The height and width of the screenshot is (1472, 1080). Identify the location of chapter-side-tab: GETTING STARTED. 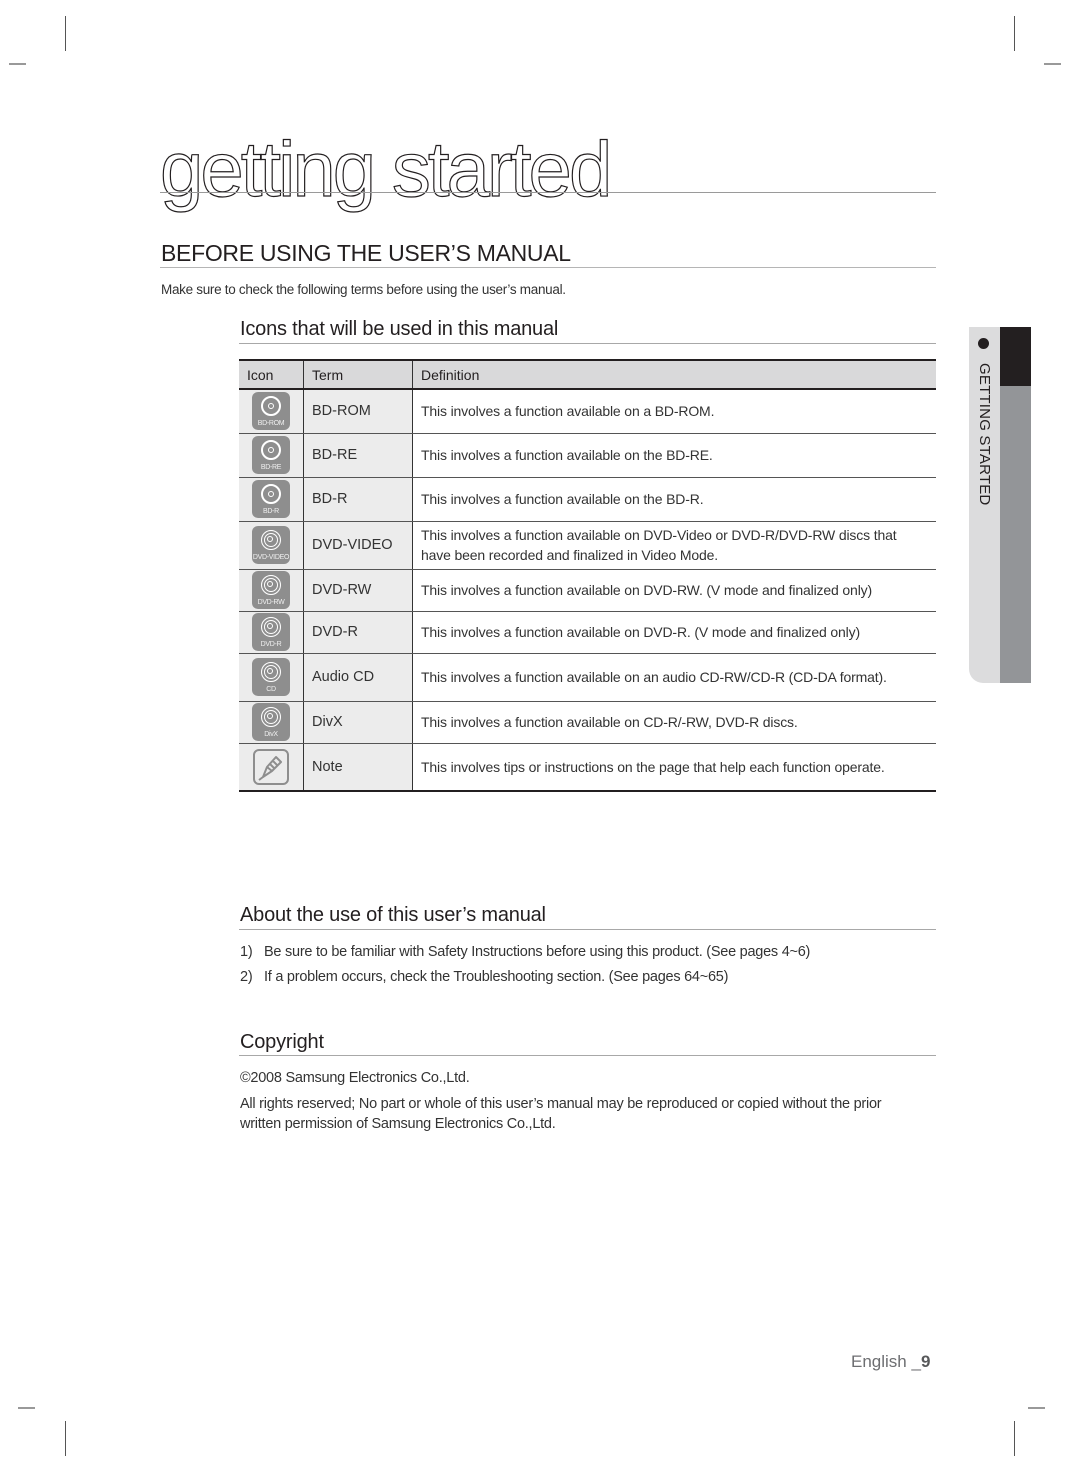
(1000, 505).